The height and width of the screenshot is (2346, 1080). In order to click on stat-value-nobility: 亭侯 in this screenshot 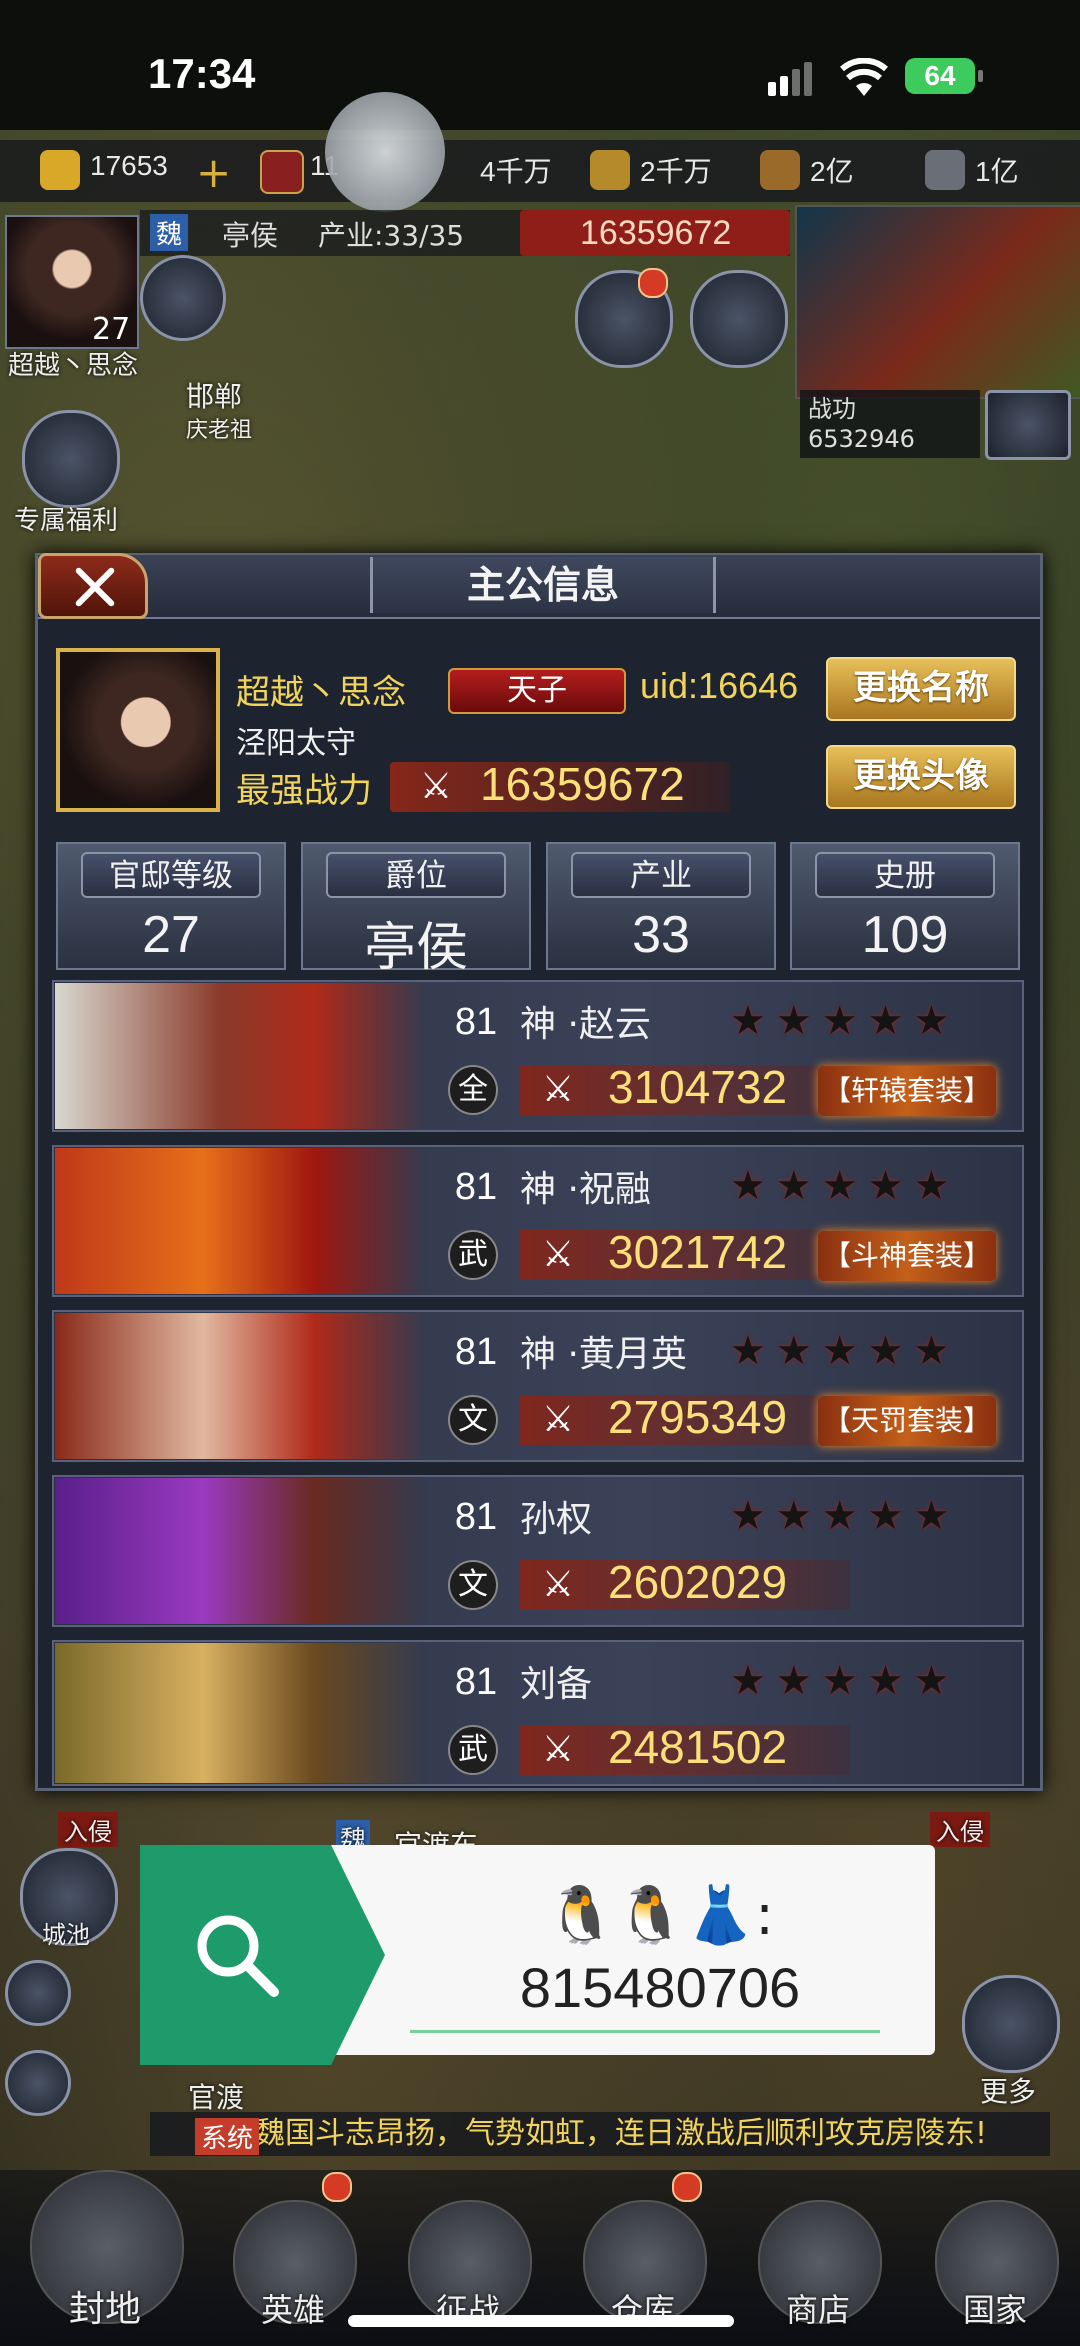, I will do `click(415, 948)`.